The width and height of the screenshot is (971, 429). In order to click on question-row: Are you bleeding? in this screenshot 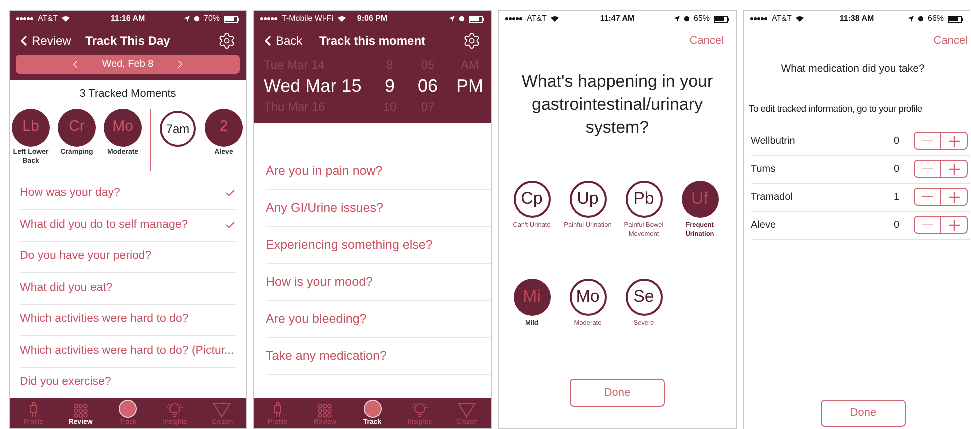, I will do `click(378, 319)`.